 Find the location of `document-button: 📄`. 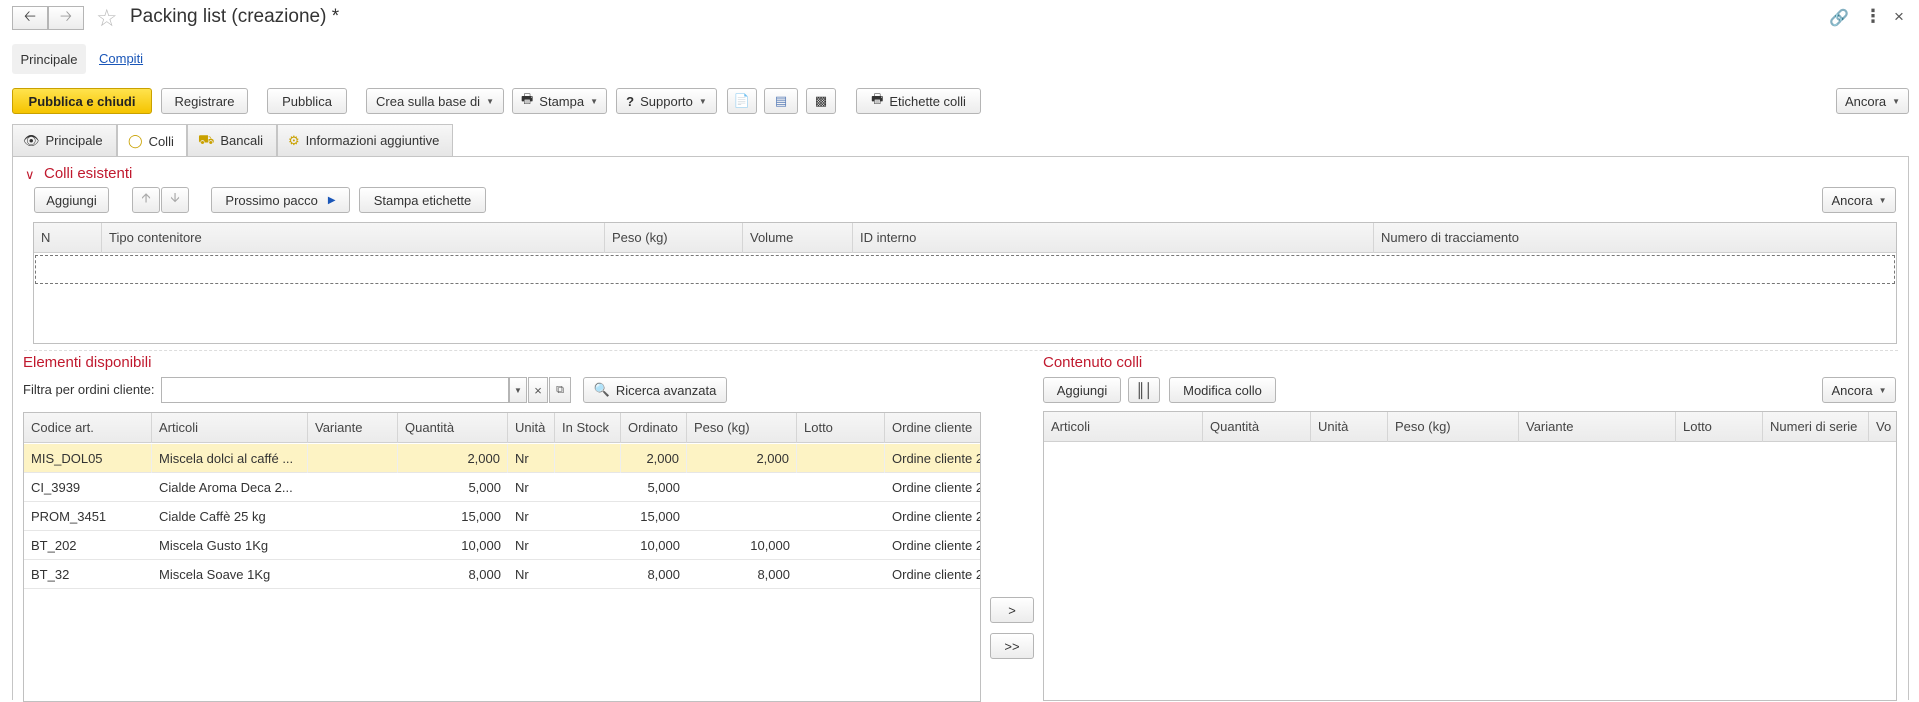

document-button: 📄 is located at coordinates (742, 101).